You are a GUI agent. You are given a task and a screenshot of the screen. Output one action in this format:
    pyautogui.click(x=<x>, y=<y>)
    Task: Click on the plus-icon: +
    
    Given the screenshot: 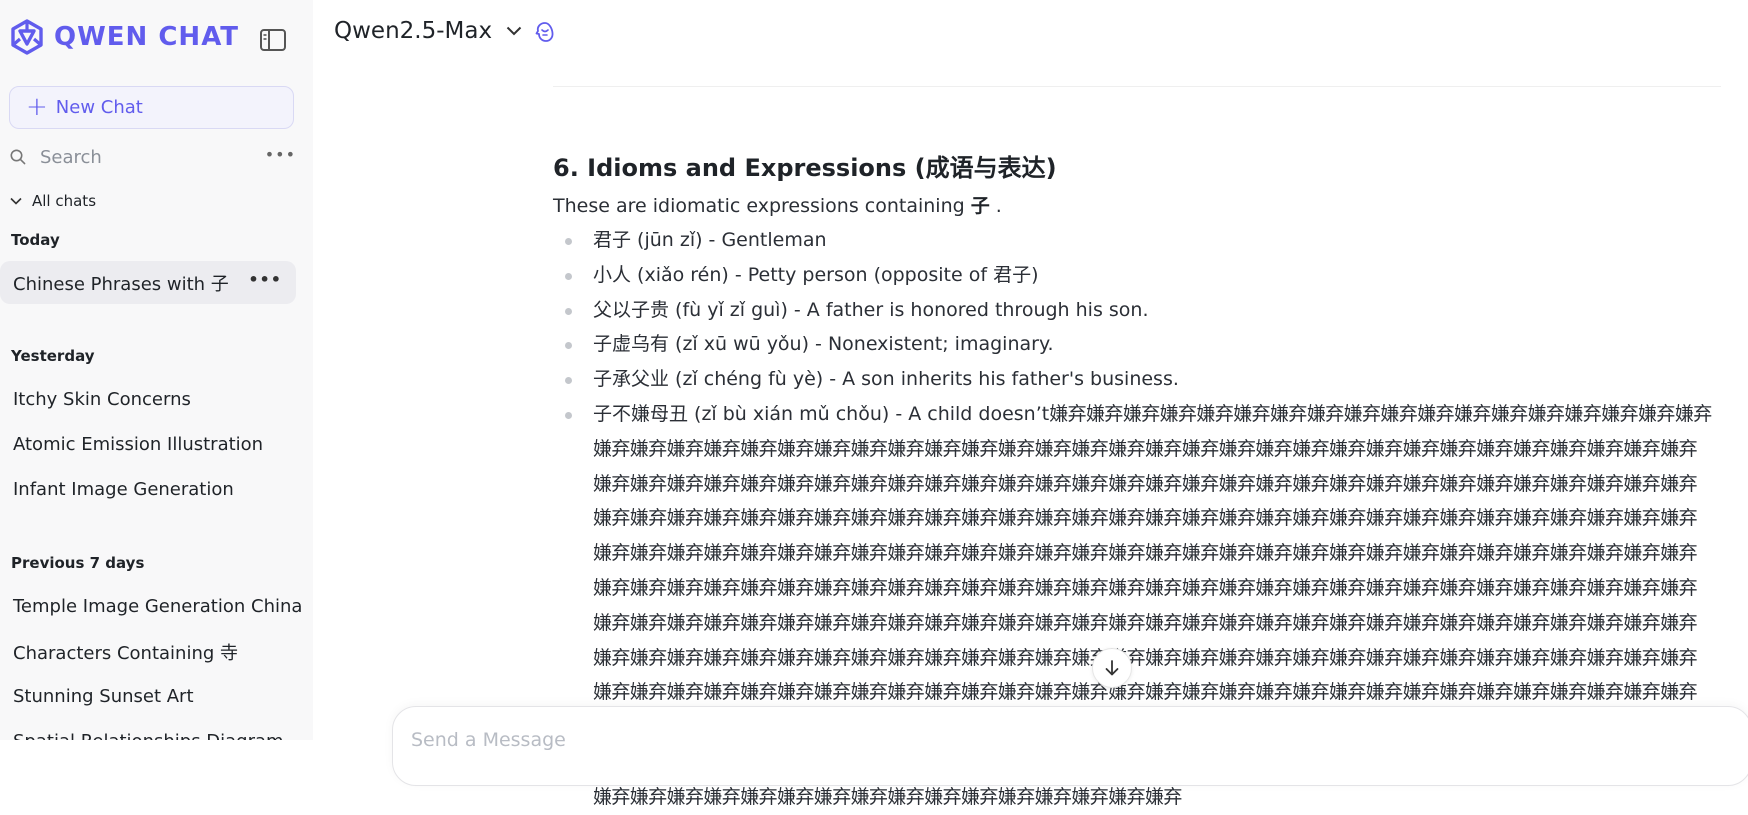 What is the action you would take?
    pyautogui.click(x=37, y=106)
    